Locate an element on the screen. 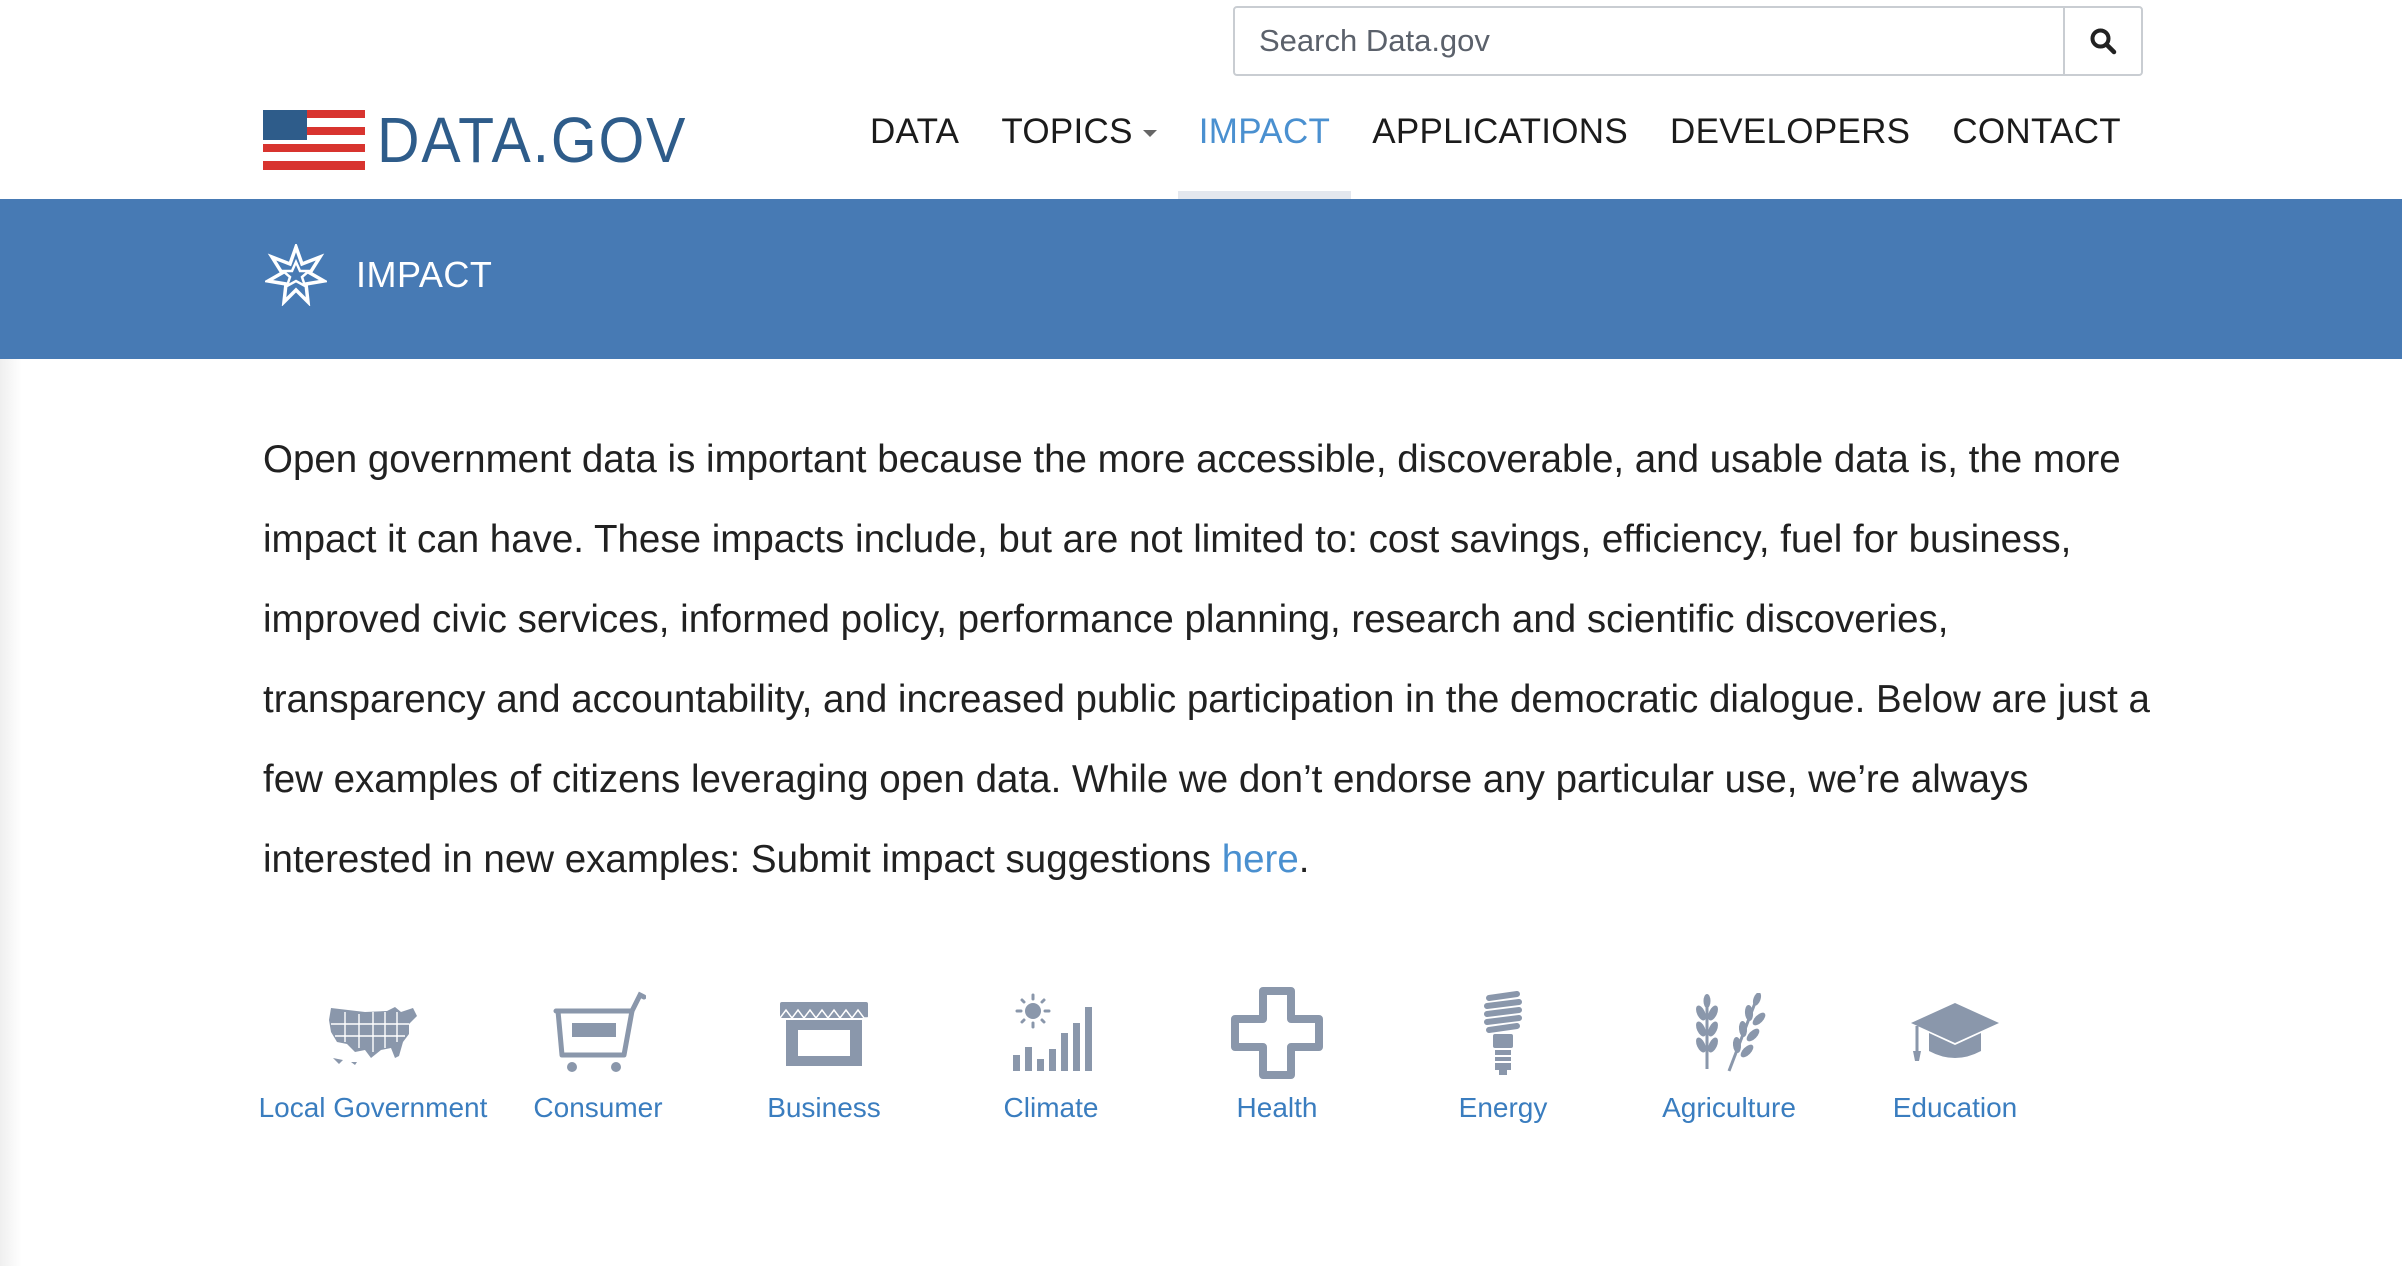 The width and height of the screenshot is (2402, 1266). category-health: Health is located at coordinates (1277, 1054).